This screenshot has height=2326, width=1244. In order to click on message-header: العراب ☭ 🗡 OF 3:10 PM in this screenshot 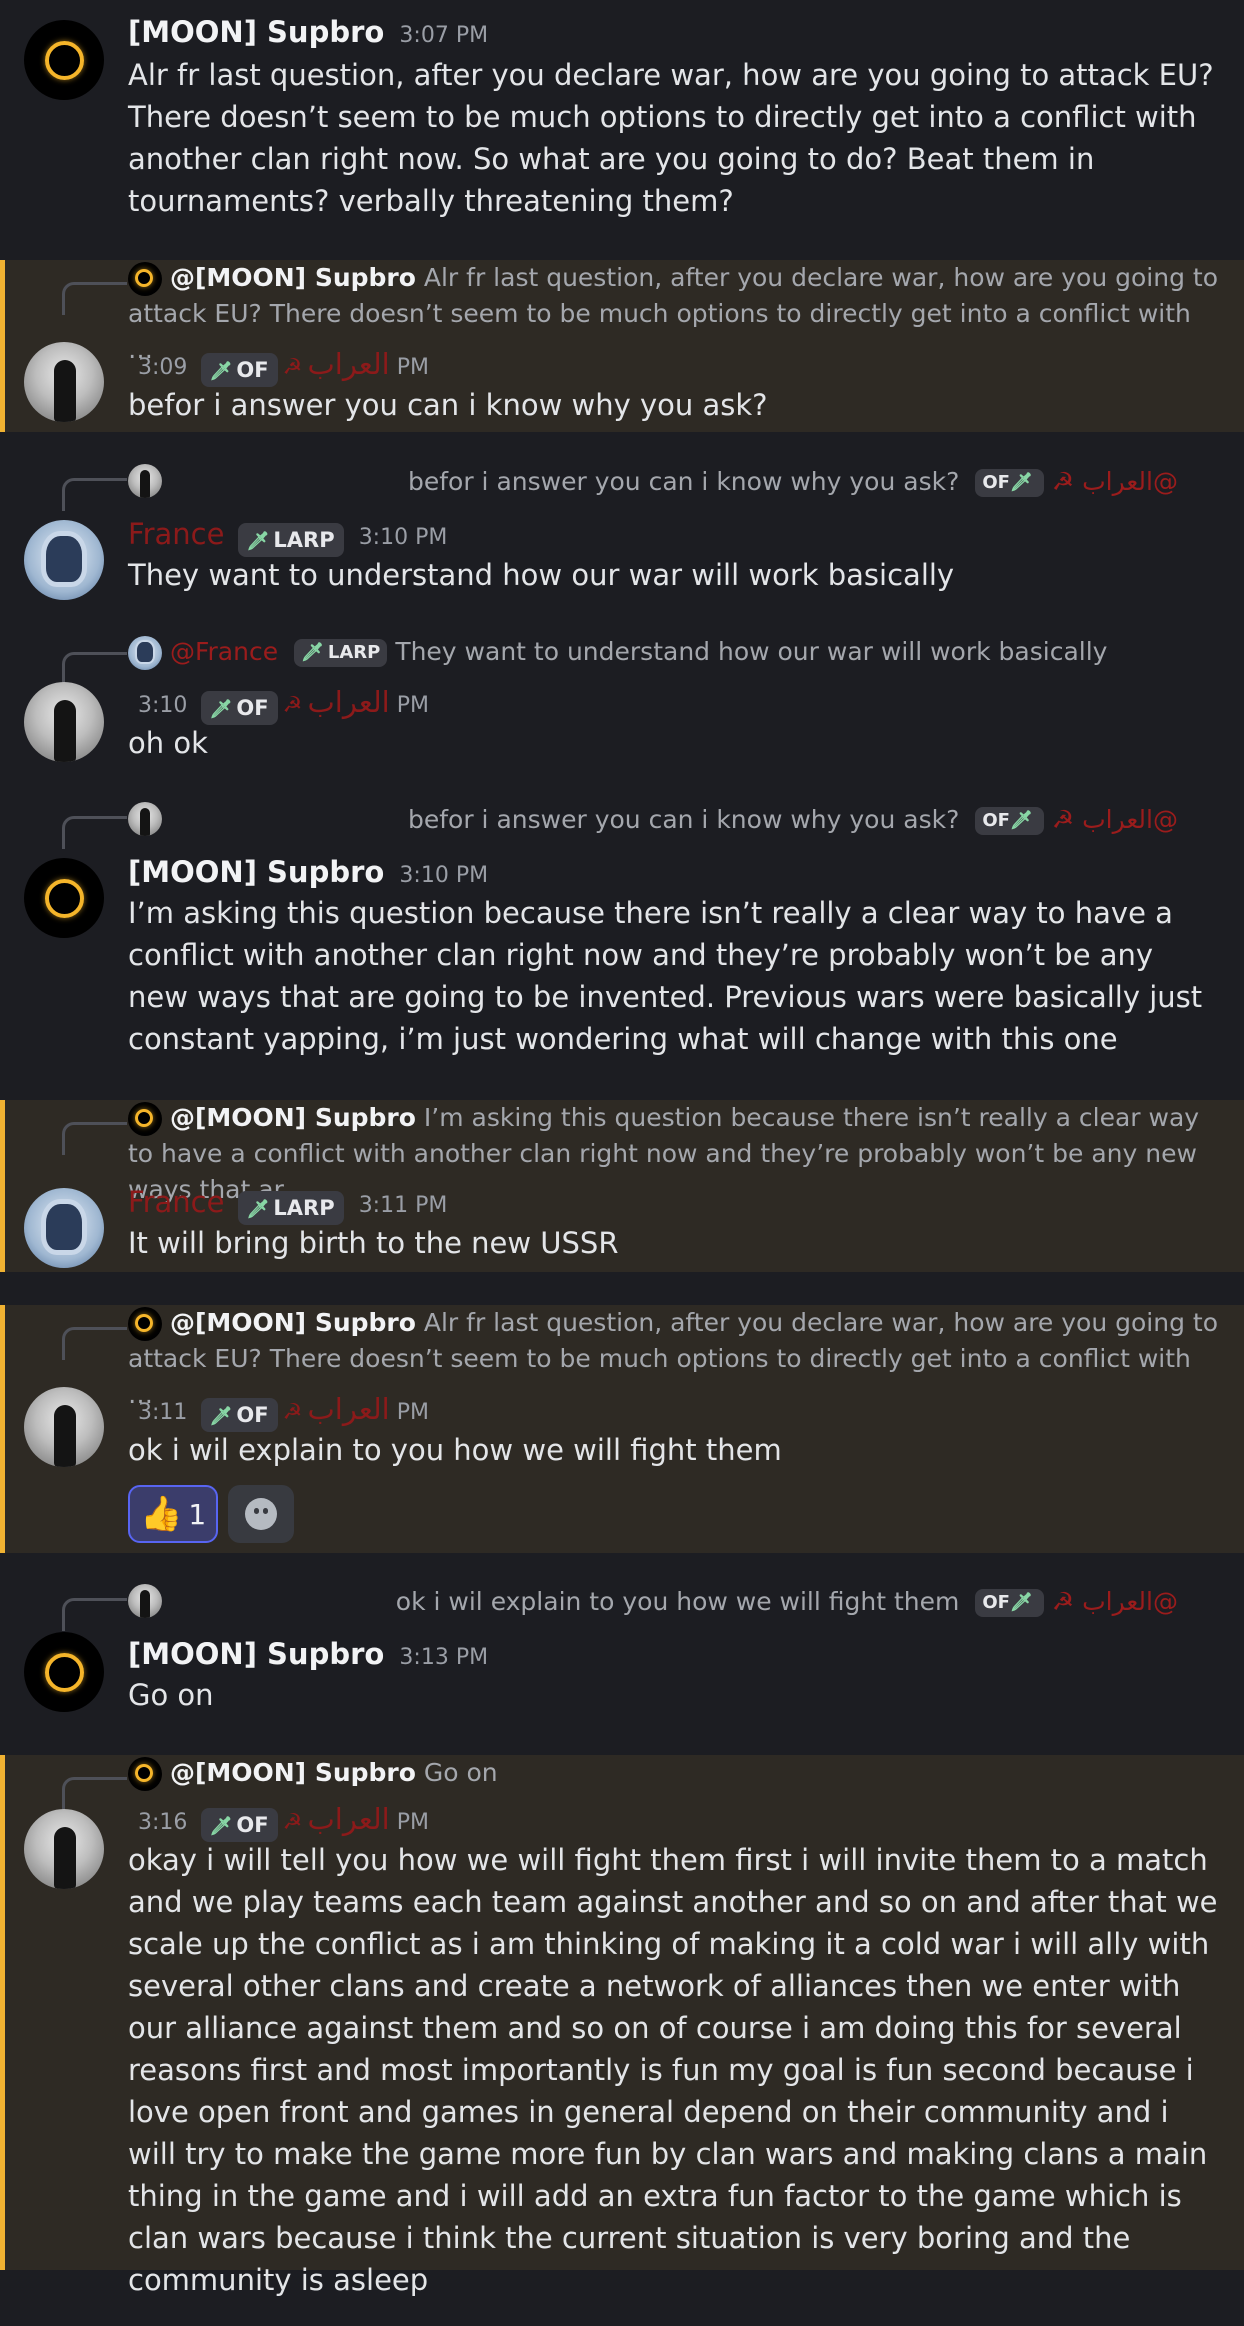, I will do `click(278, 702)`.